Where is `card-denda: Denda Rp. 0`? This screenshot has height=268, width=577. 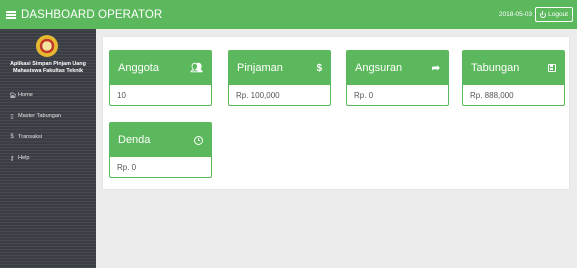
card-denda: Denda Rp. 0 is located at coordinates (160, 150).